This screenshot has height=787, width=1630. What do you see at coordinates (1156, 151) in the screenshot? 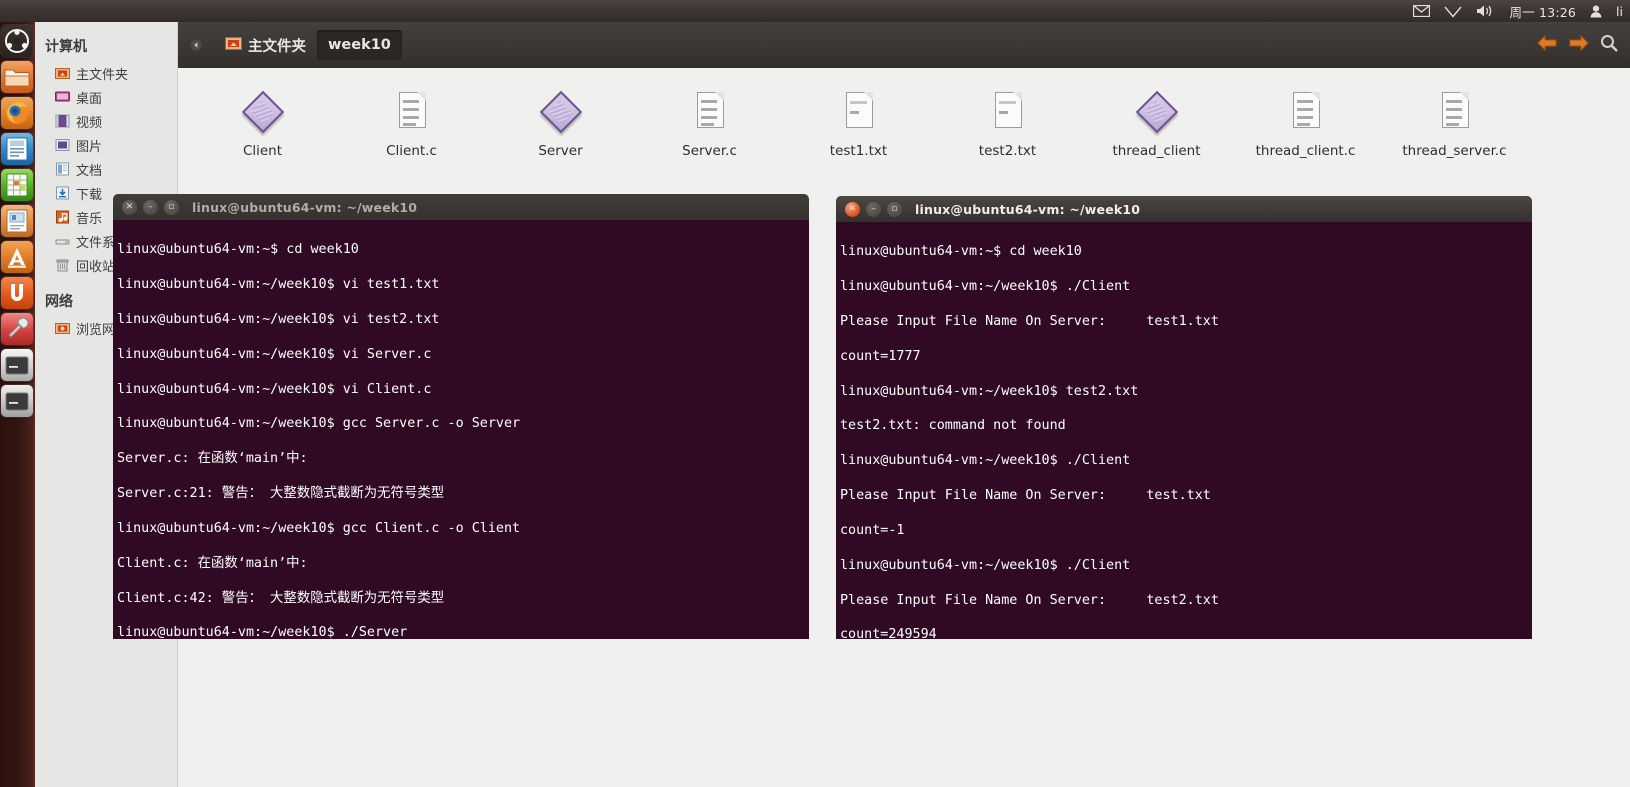
I see `file-label: thread_client` at bounding box center [1156, 151].